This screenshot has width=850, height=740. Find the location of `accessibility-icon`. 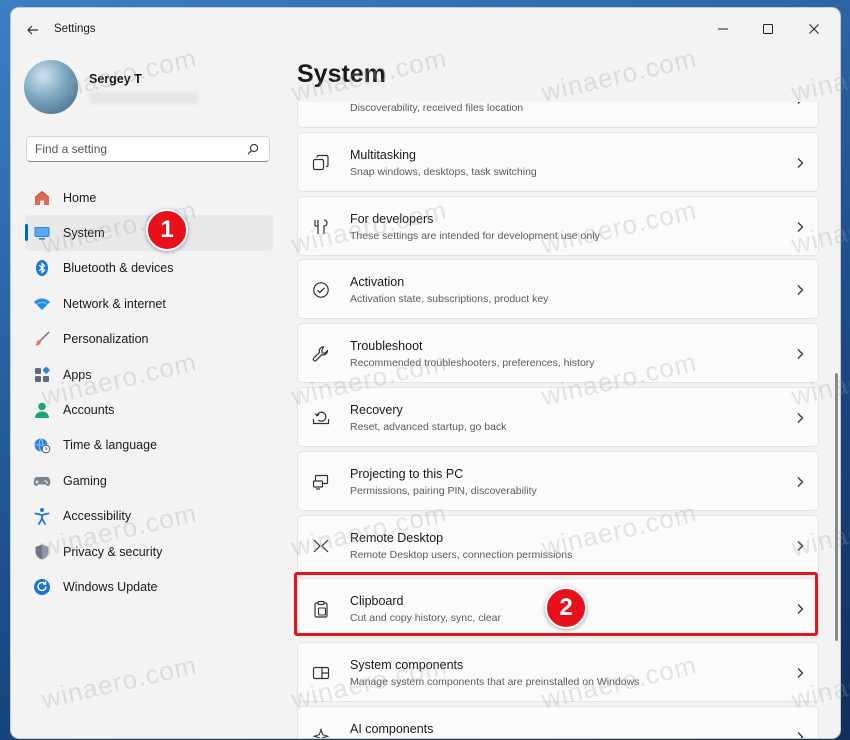

accessibility-icon is located at coordinates (42, 516).